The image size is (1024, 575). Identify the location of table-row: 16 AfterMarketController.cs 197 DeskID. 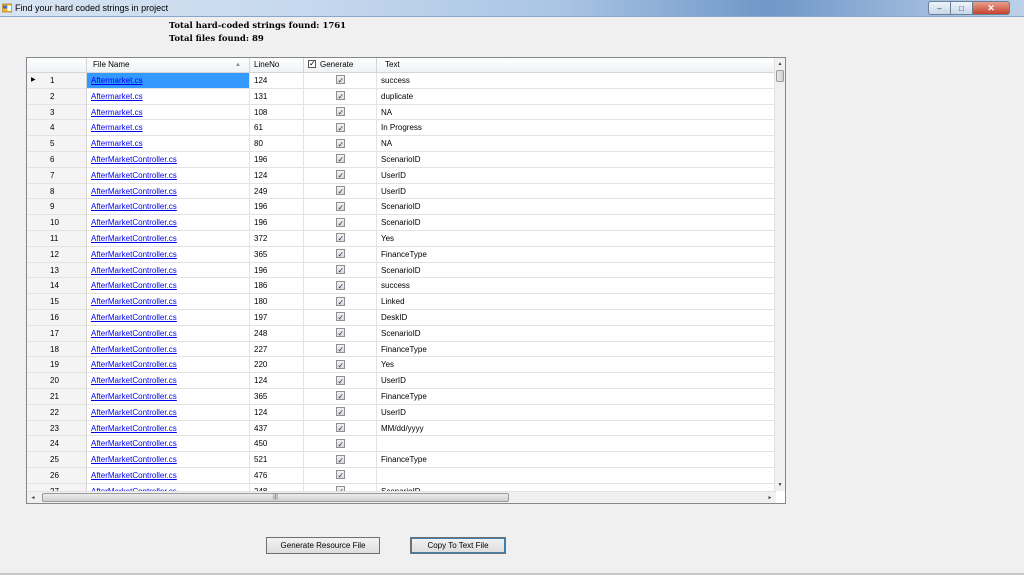
(406, 317).